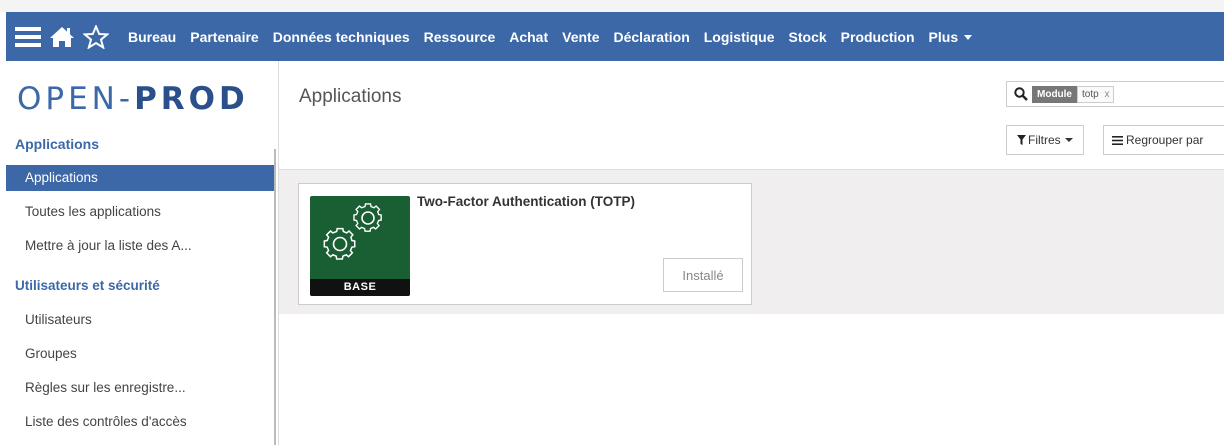 The width and height of the screenshot is (1224, 445). What do you see at coordinates (943, 36) in the screenshot?
I see `plus-label: Plus` at bounding box center [943, 36].